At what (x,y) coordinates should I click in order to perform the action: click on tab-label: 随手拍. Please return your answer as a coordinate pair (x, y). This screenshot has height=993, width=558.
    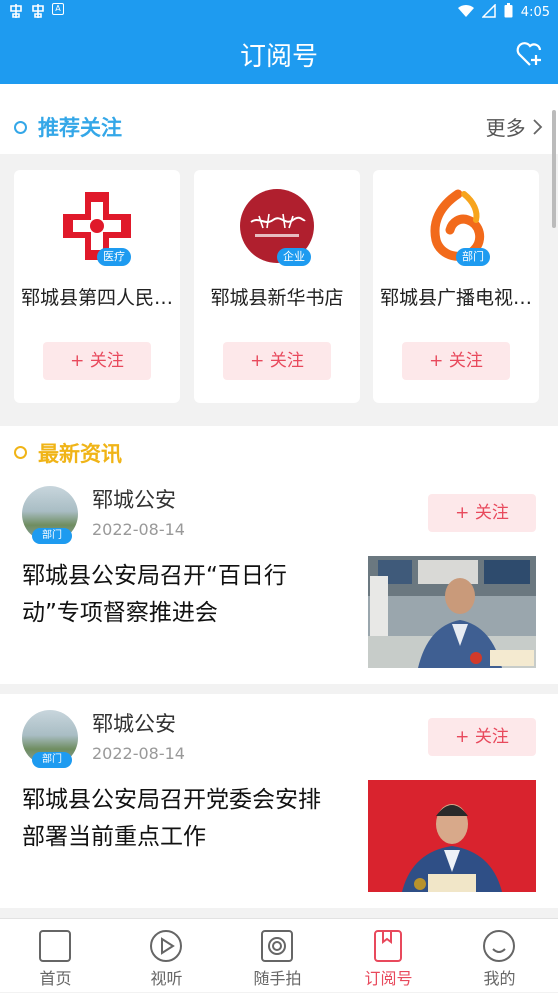
    Looking at the image, I should click on (277, 978).